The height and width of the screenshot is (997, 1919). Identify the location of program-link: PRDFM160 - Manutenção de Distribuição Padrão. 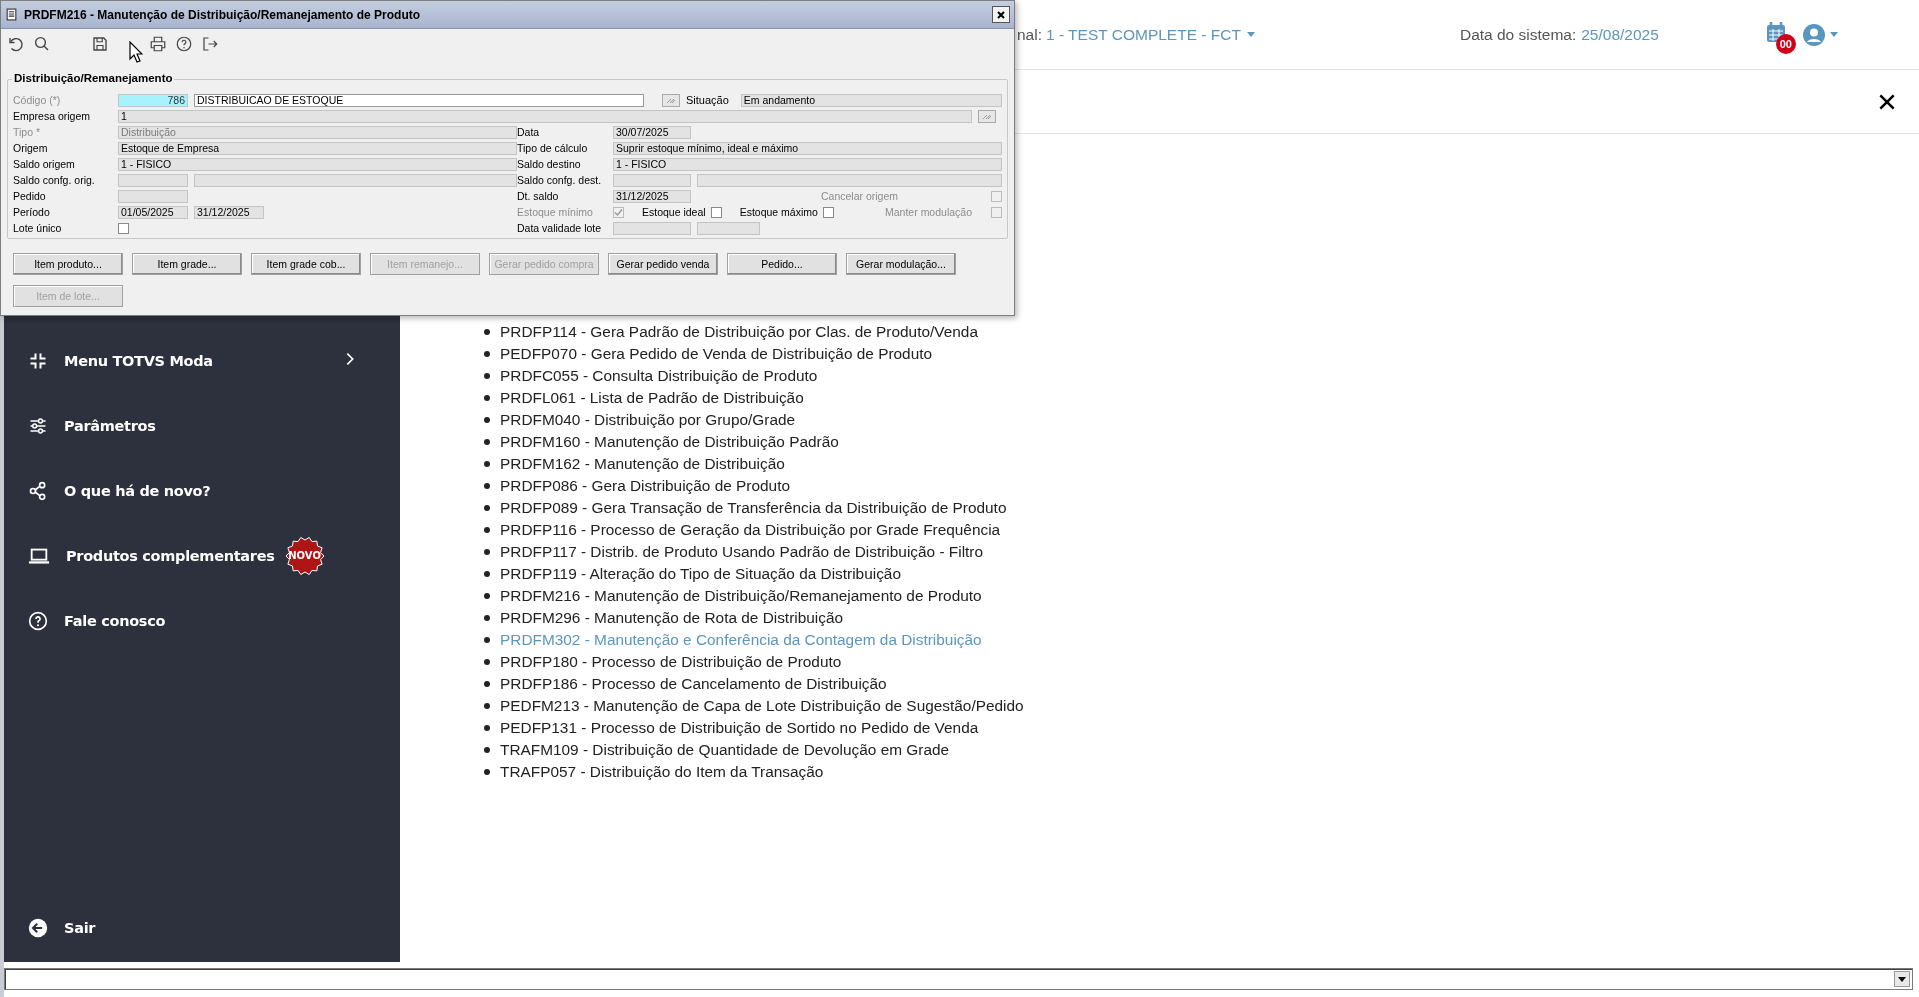
(669, 442).